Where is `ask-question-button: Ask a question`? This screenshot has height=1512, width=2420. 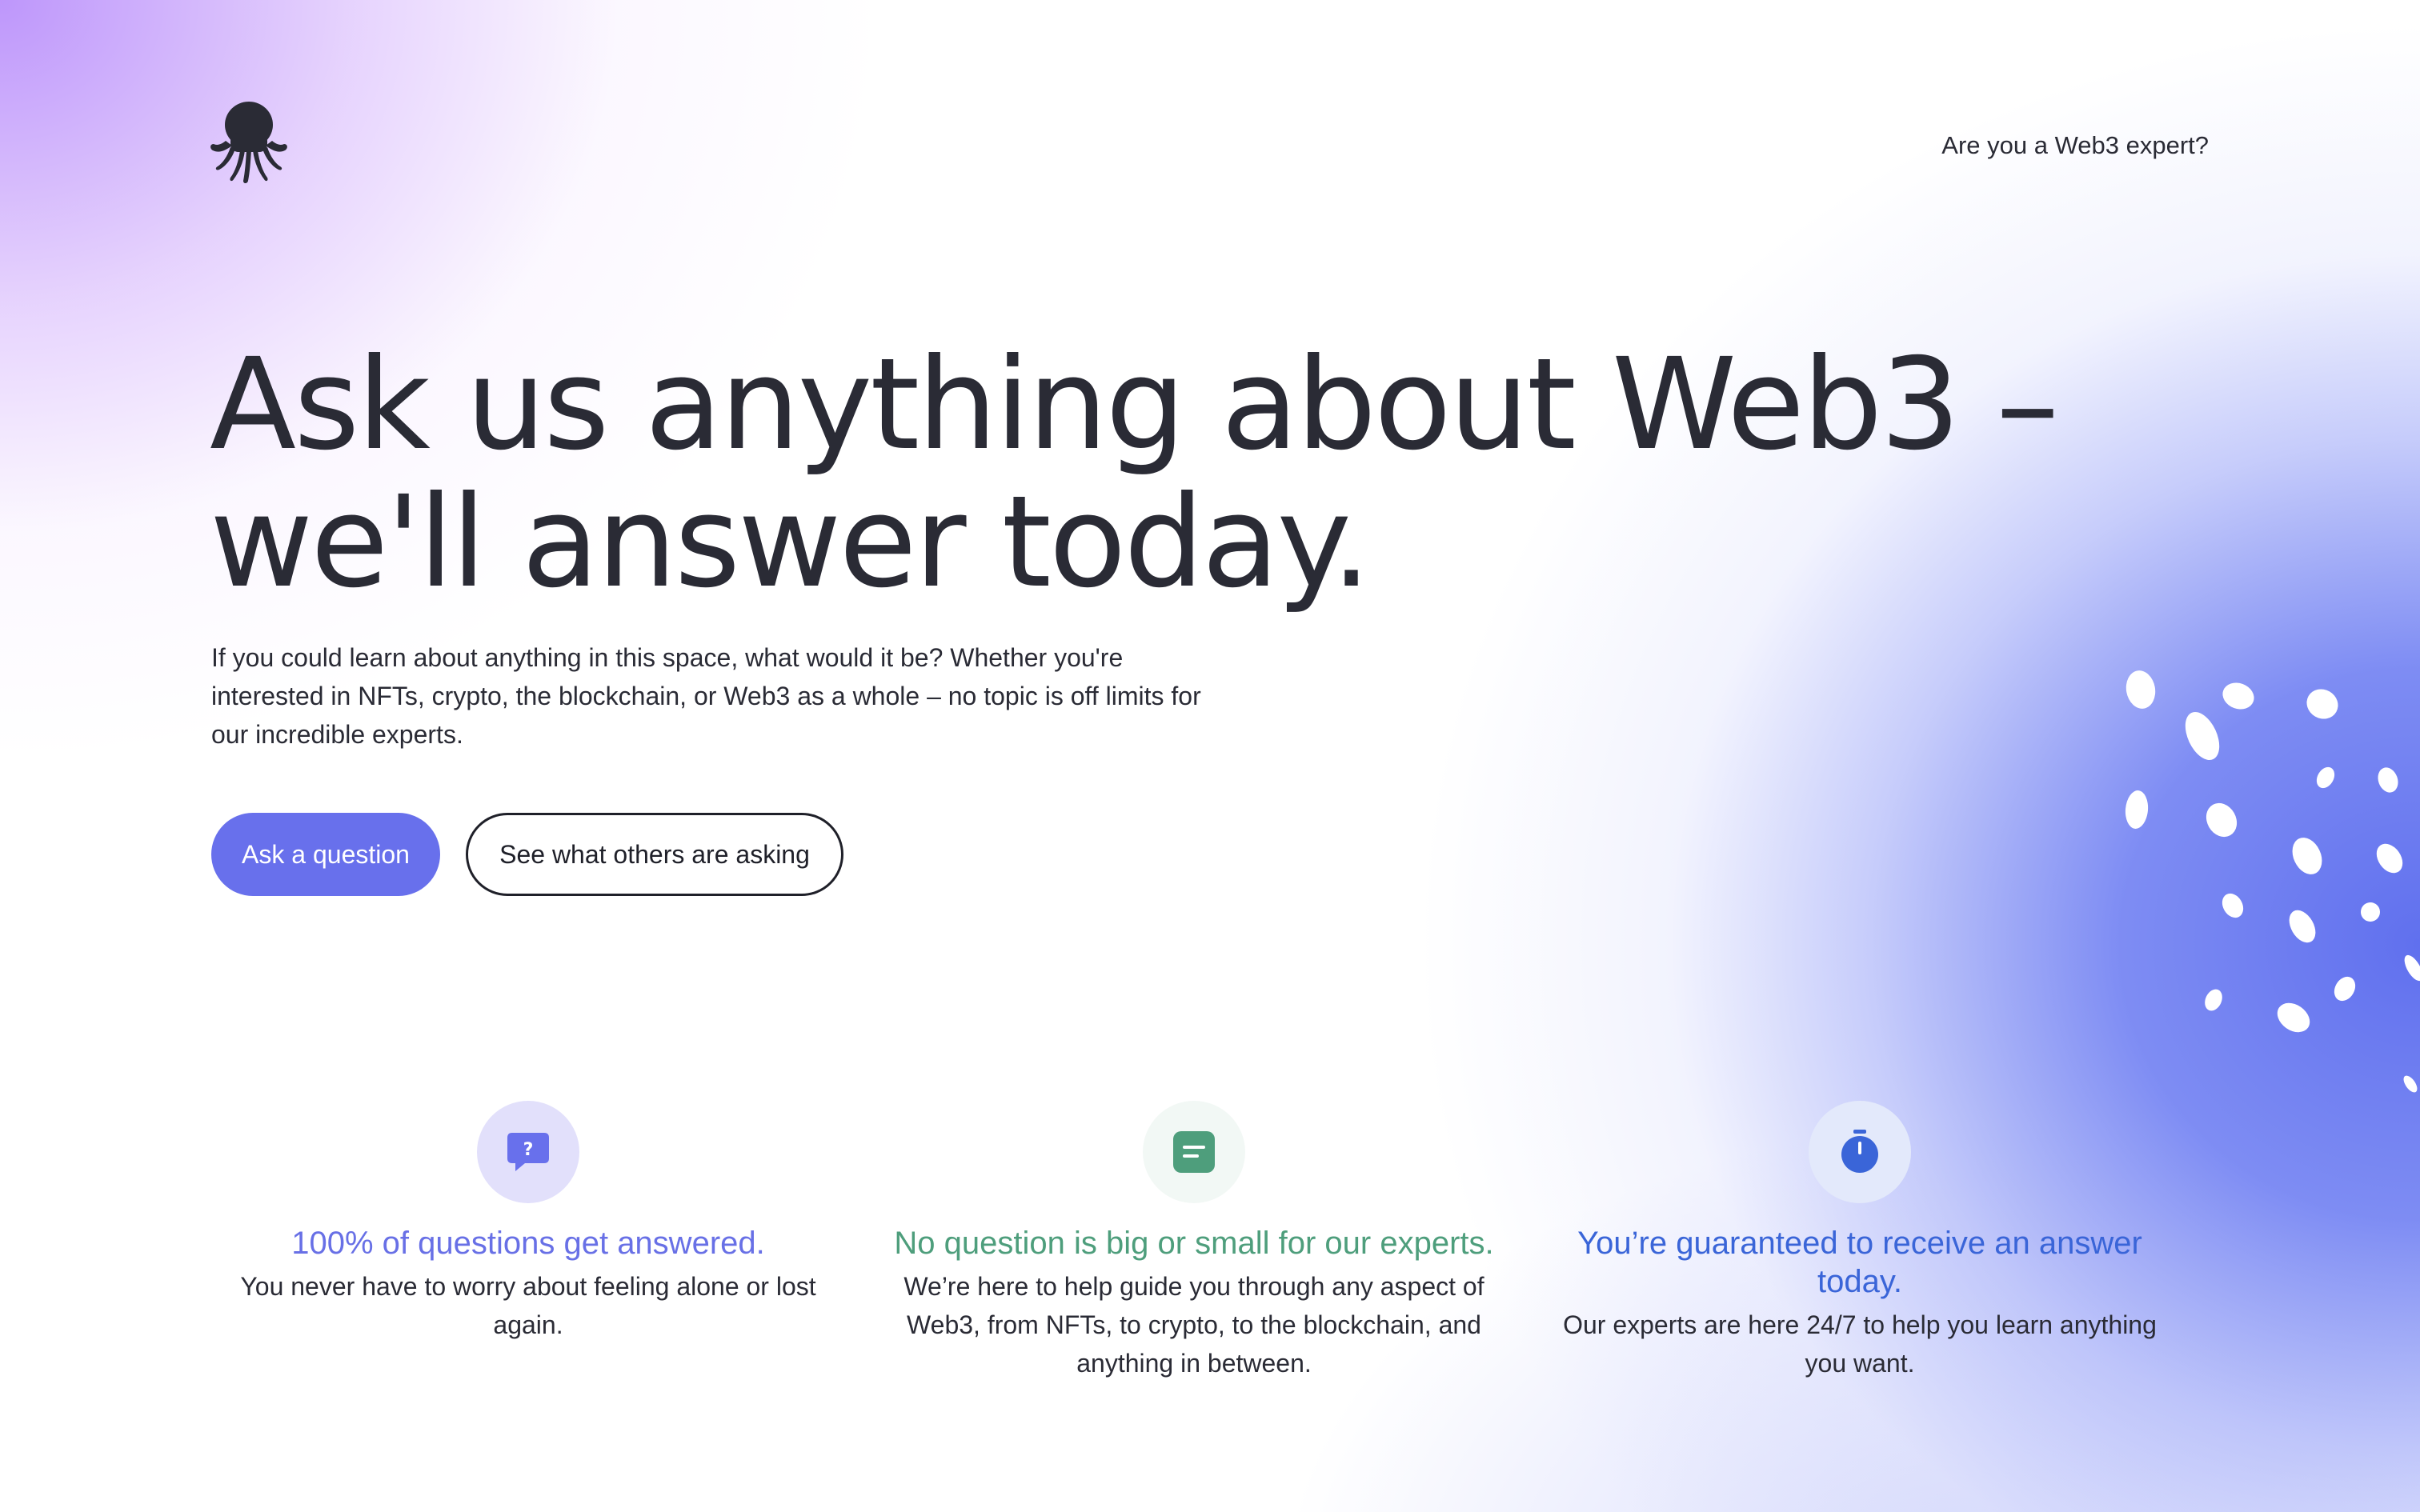 ask-question-button: Ask a question is located at coordinates (325, 854).